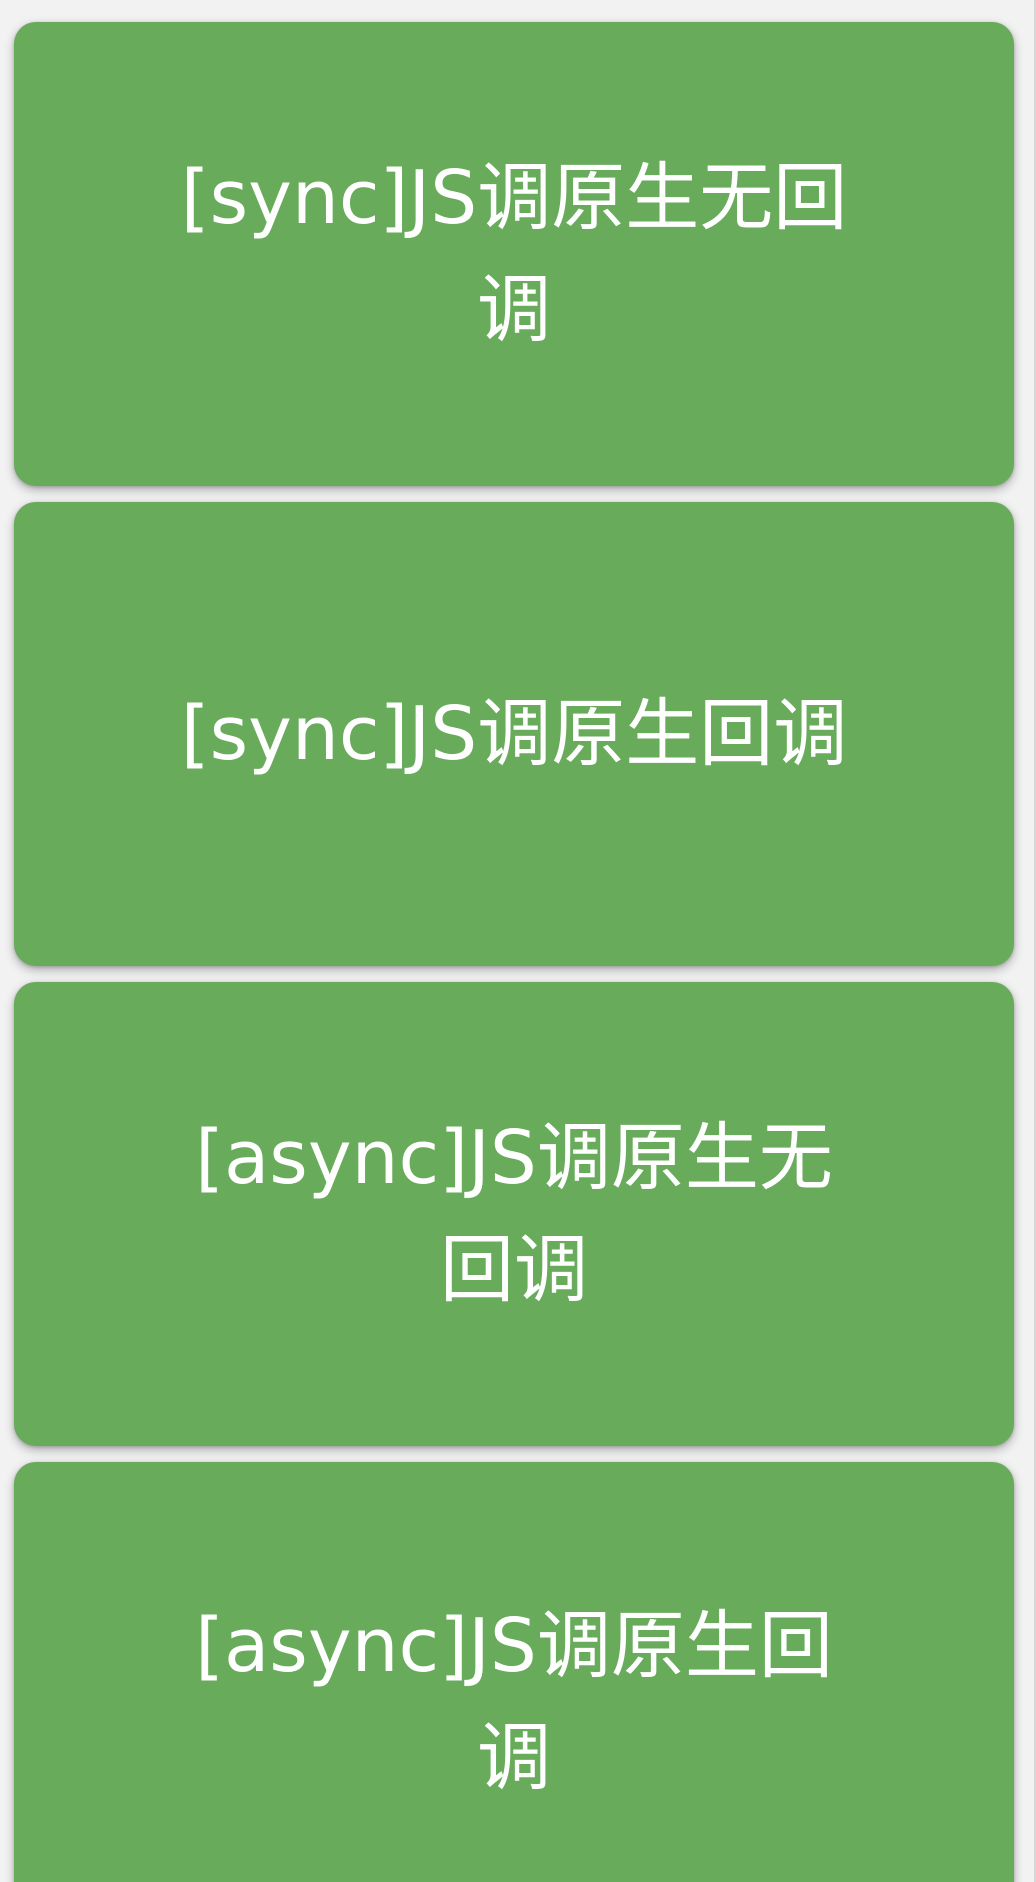  I want to click on button-label: [sync]JS调原生回调, so click(514, 734).